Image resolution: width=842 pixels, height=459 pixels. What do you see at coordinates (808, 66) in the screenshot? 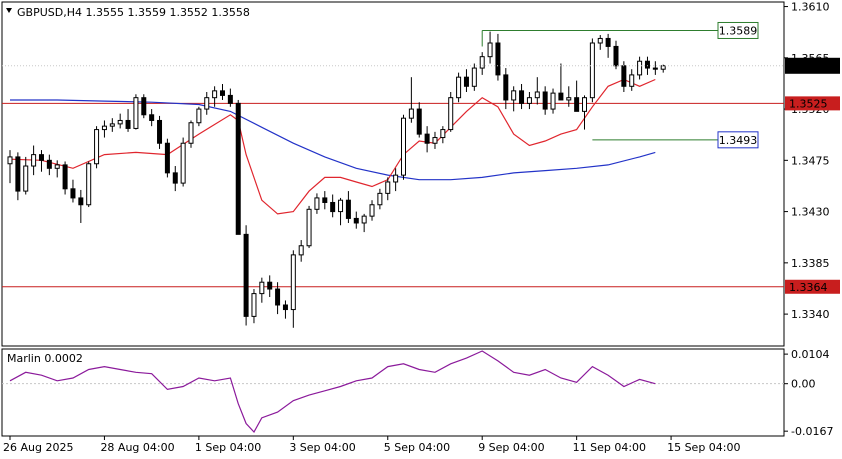
I see `current-price-label: 1.3558` at bounding box center [808, 66].